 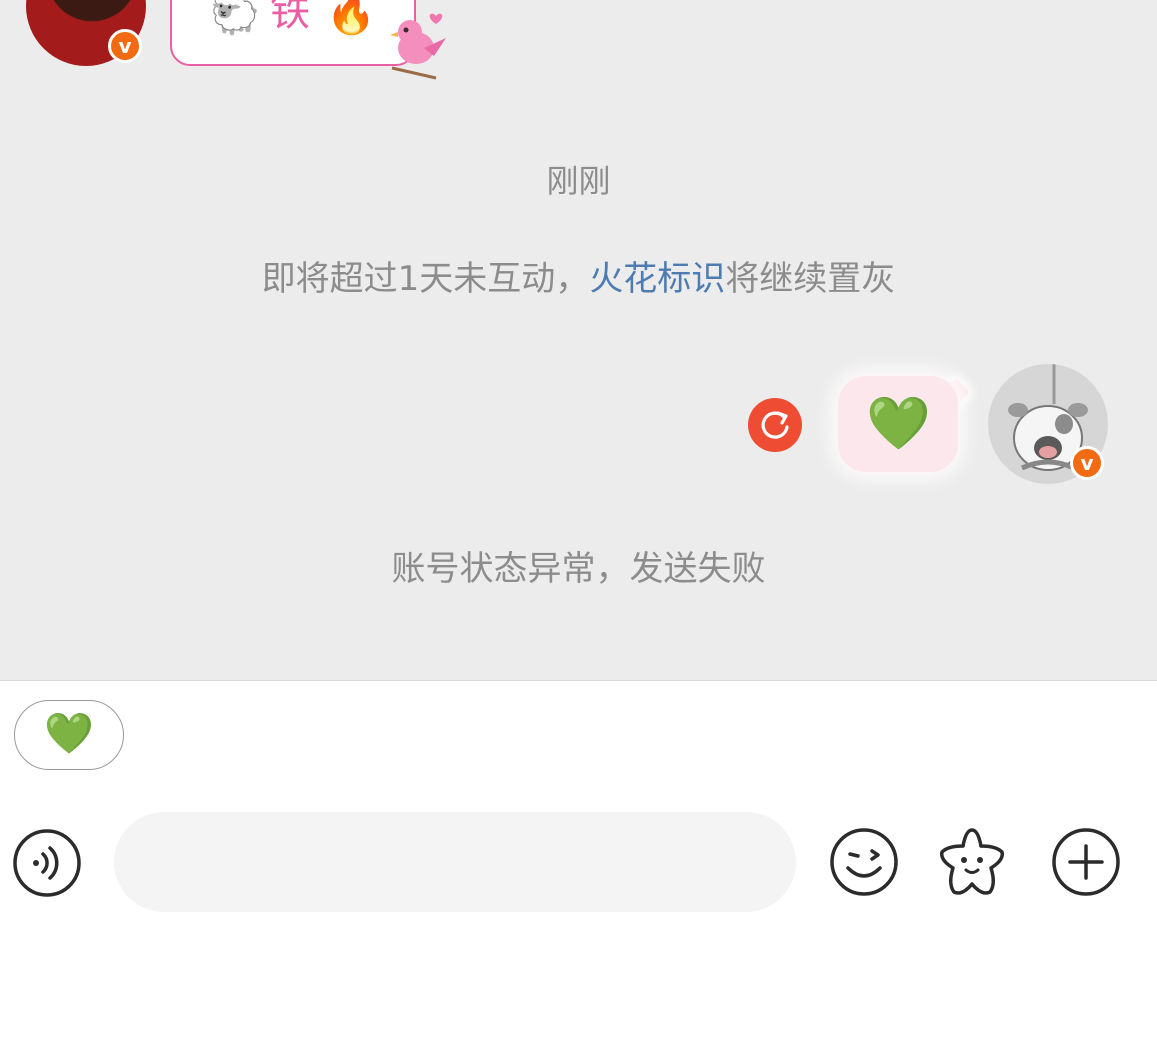 I want to click on notice-prefix: 即将超过1天未互动，, so click(x=425, y=279).